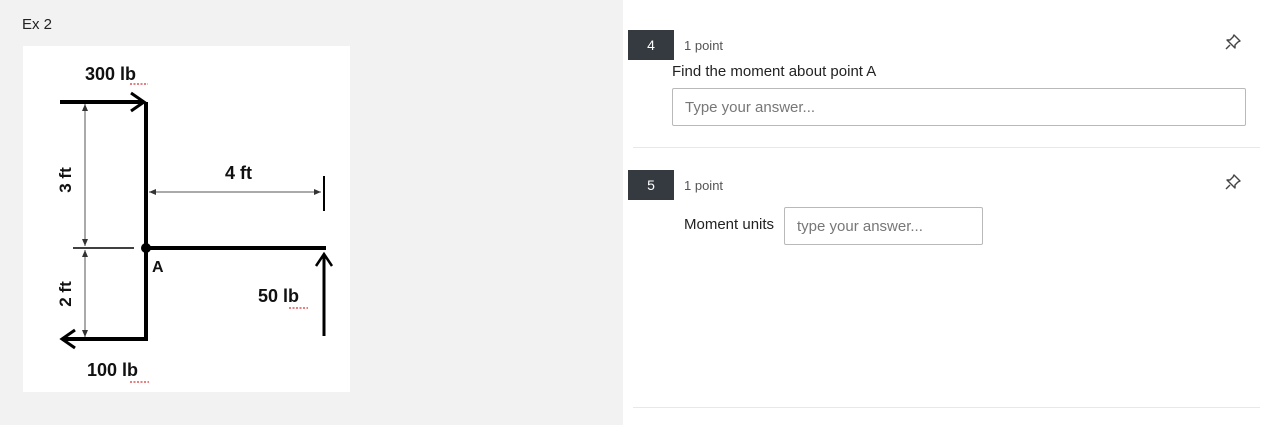  What do you see at coordinates (324, 293) in the screenshot?
I see `force-arrow-50lb` at bounding box center [324, 293].